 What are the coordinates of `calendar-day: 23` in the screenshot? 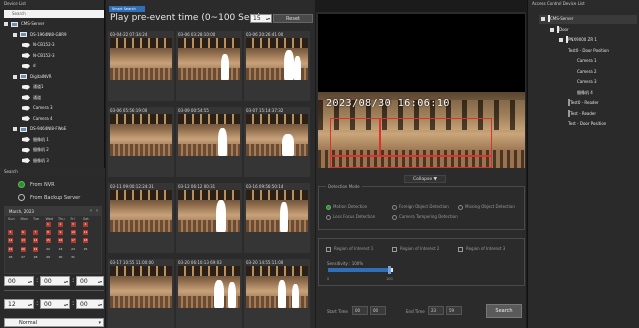 It's located at (60, 249).